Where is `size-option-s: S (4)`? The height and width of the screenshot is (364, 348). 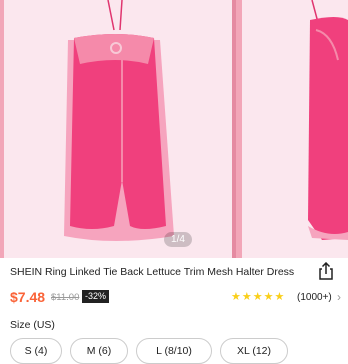 size-option-s: S (4) is located at coordinates (36, 351).